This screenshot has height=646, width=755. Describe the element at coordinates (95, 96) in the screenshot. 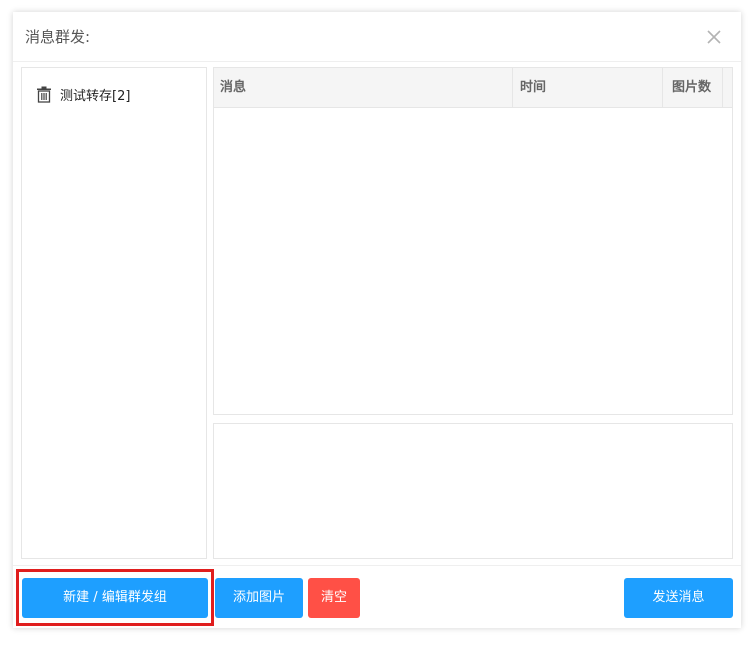

I see `group-item-label: 测试转存[2]` at that location.